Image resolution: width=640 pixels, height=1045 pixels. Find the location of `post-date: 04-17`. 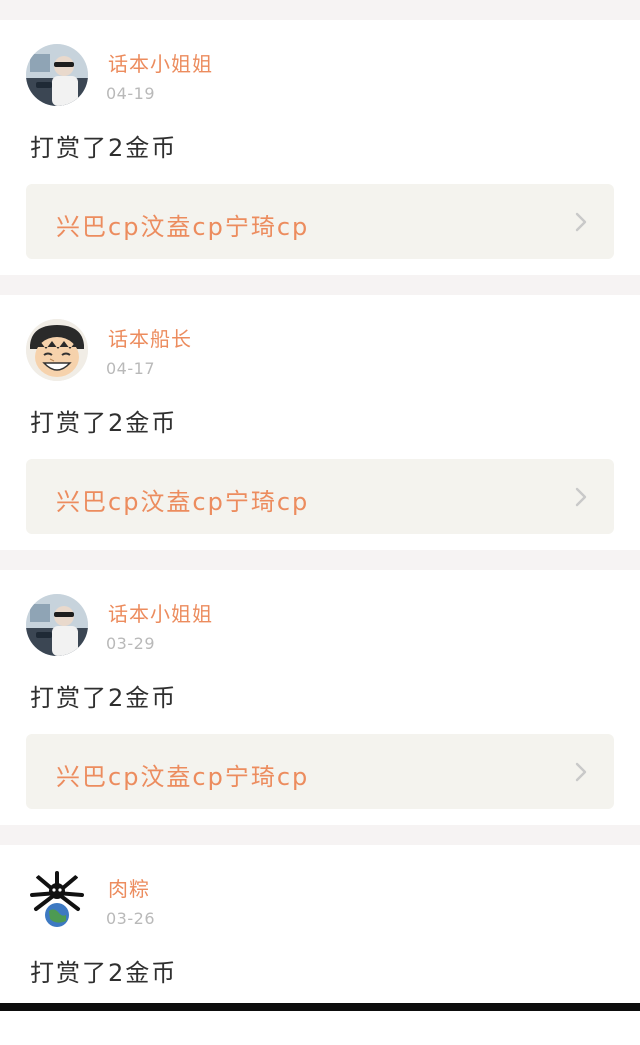

post-date: 04-17 is located at coordinates (130, 368).